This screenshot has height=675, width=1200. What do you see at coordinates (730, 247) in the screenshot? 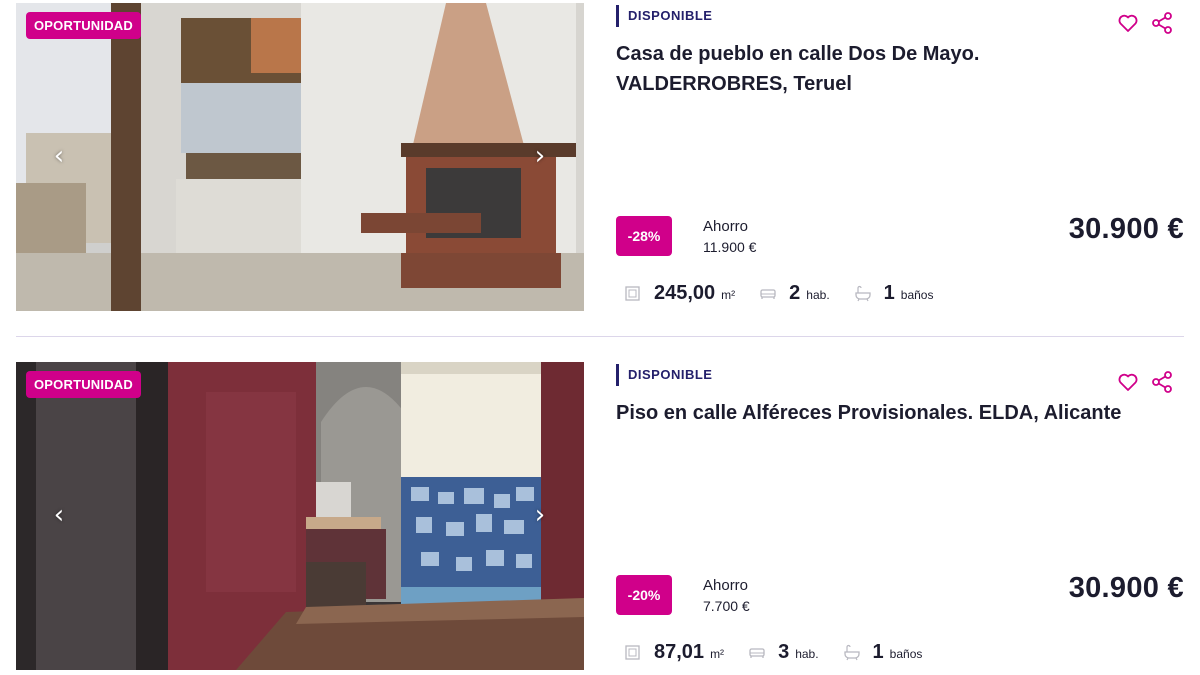
I see `savings-value: 11.900 €` at bounding box center [730, 247].